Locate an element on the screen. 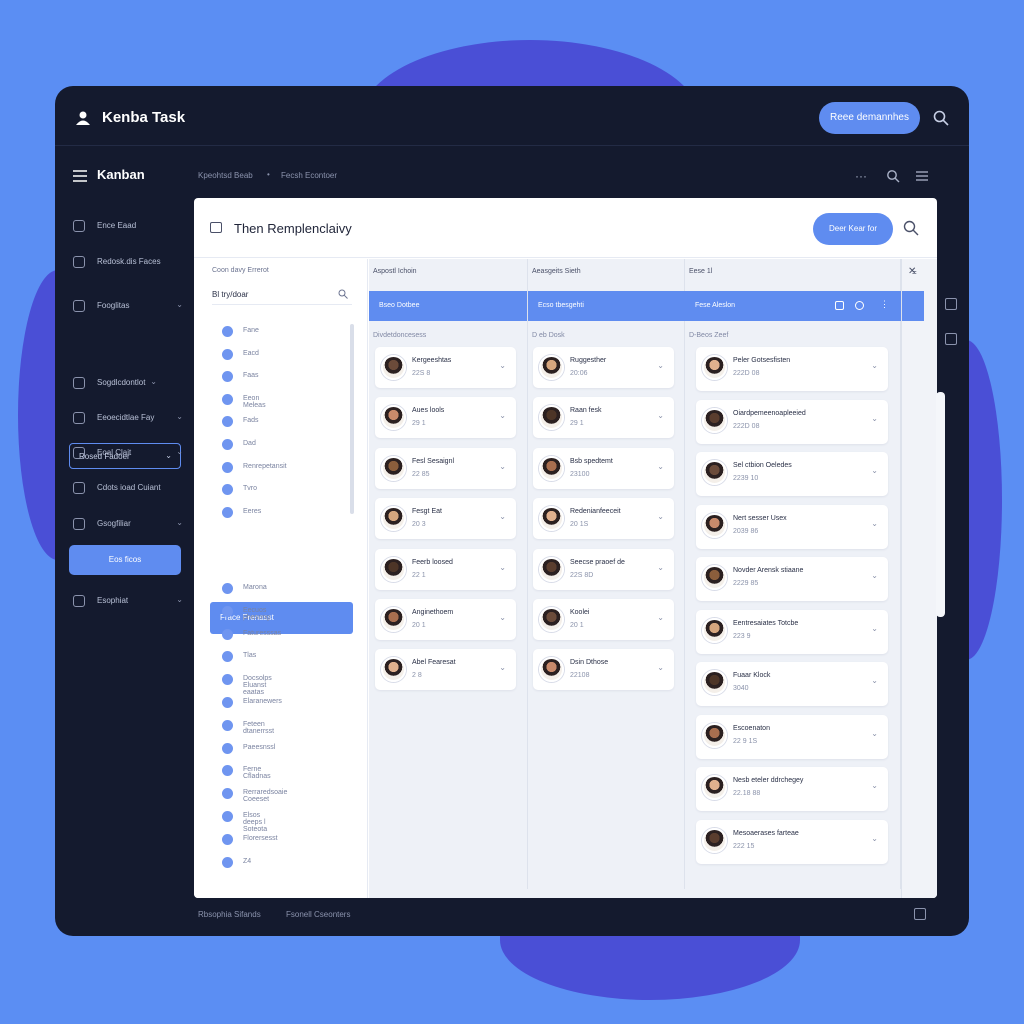 Image resolution: width=1024 pixels, height=1024 pixels. more-vertical-icon: ⋮ is located at coordinates (884, 304).